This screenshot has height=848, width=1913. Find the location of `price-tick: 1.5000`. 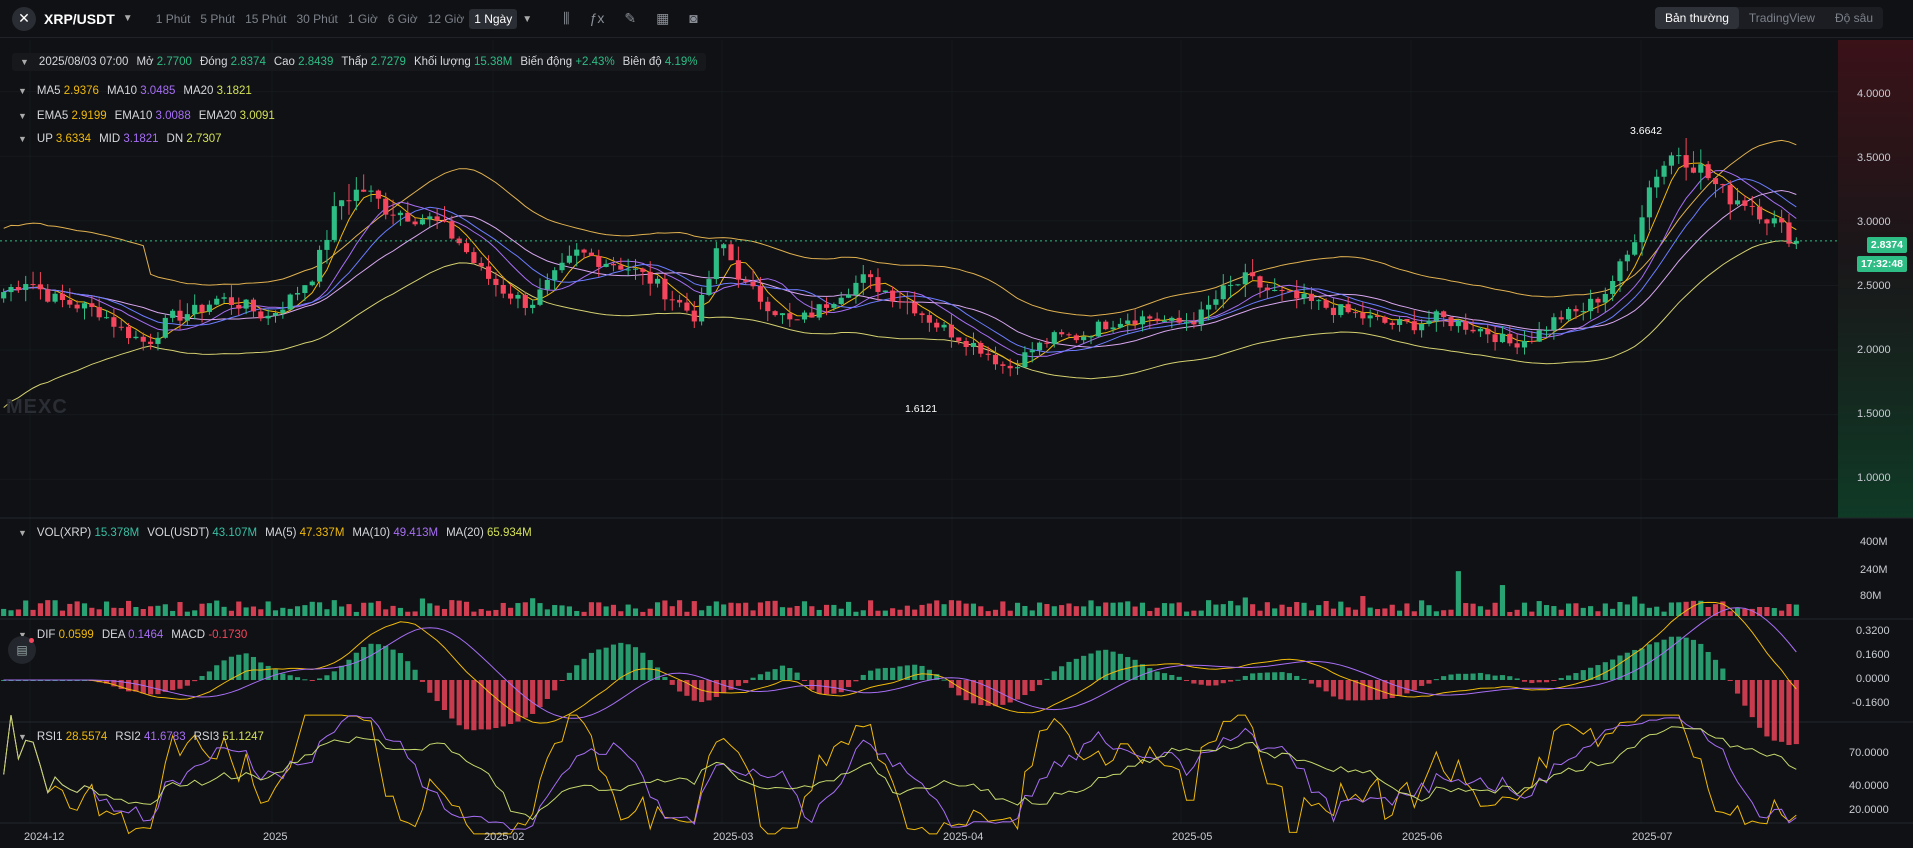

price-tick: 1.5000 is located at coordinates (1874, 414).